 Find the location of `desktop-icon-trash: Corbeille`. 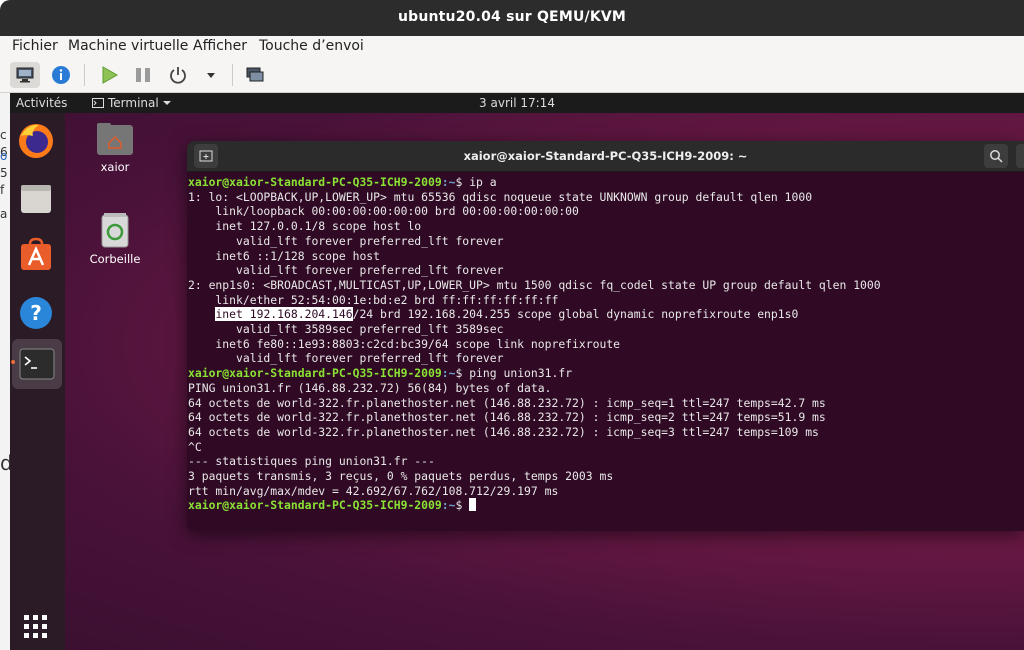

desktop-icon-trash: Corbeille is located at coordinates (115, 238).